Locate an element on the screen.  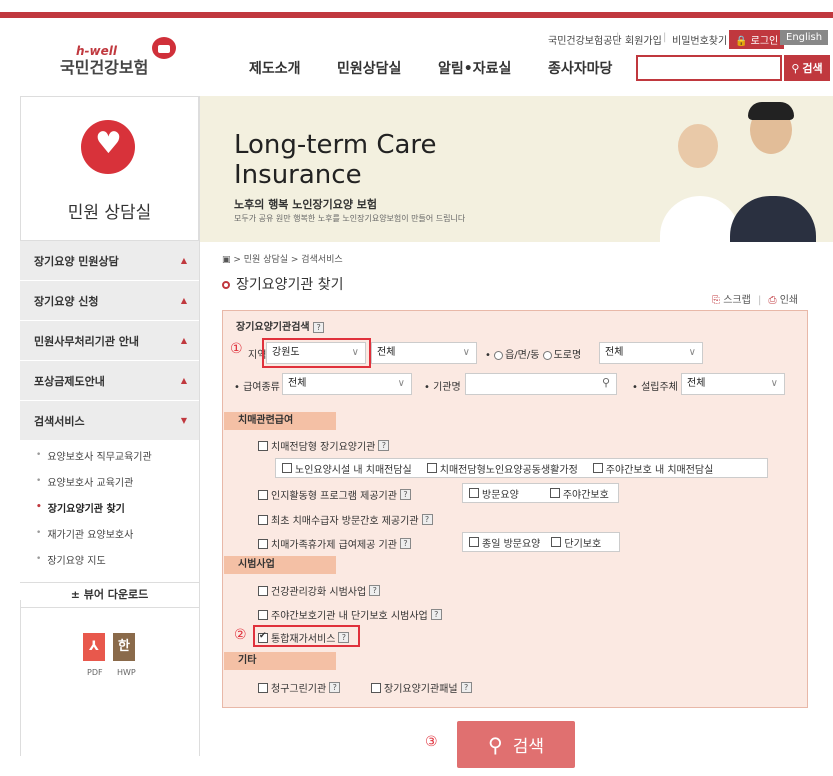
english-button: English is located at coordinates (804, 37).